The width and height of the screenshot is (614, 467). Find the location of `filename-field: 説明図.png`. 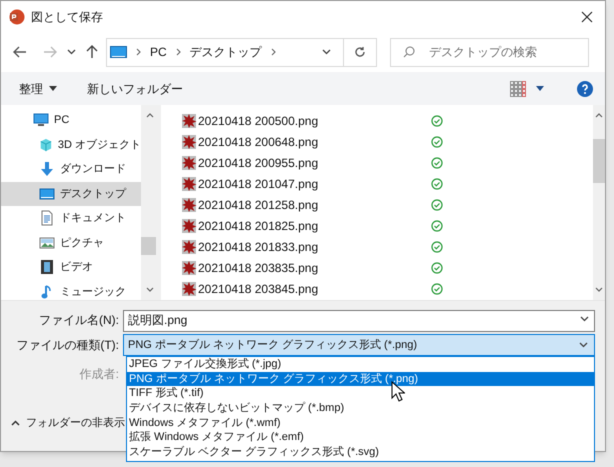

filename-field: 説明図.png is located at coordinates (359, 321).